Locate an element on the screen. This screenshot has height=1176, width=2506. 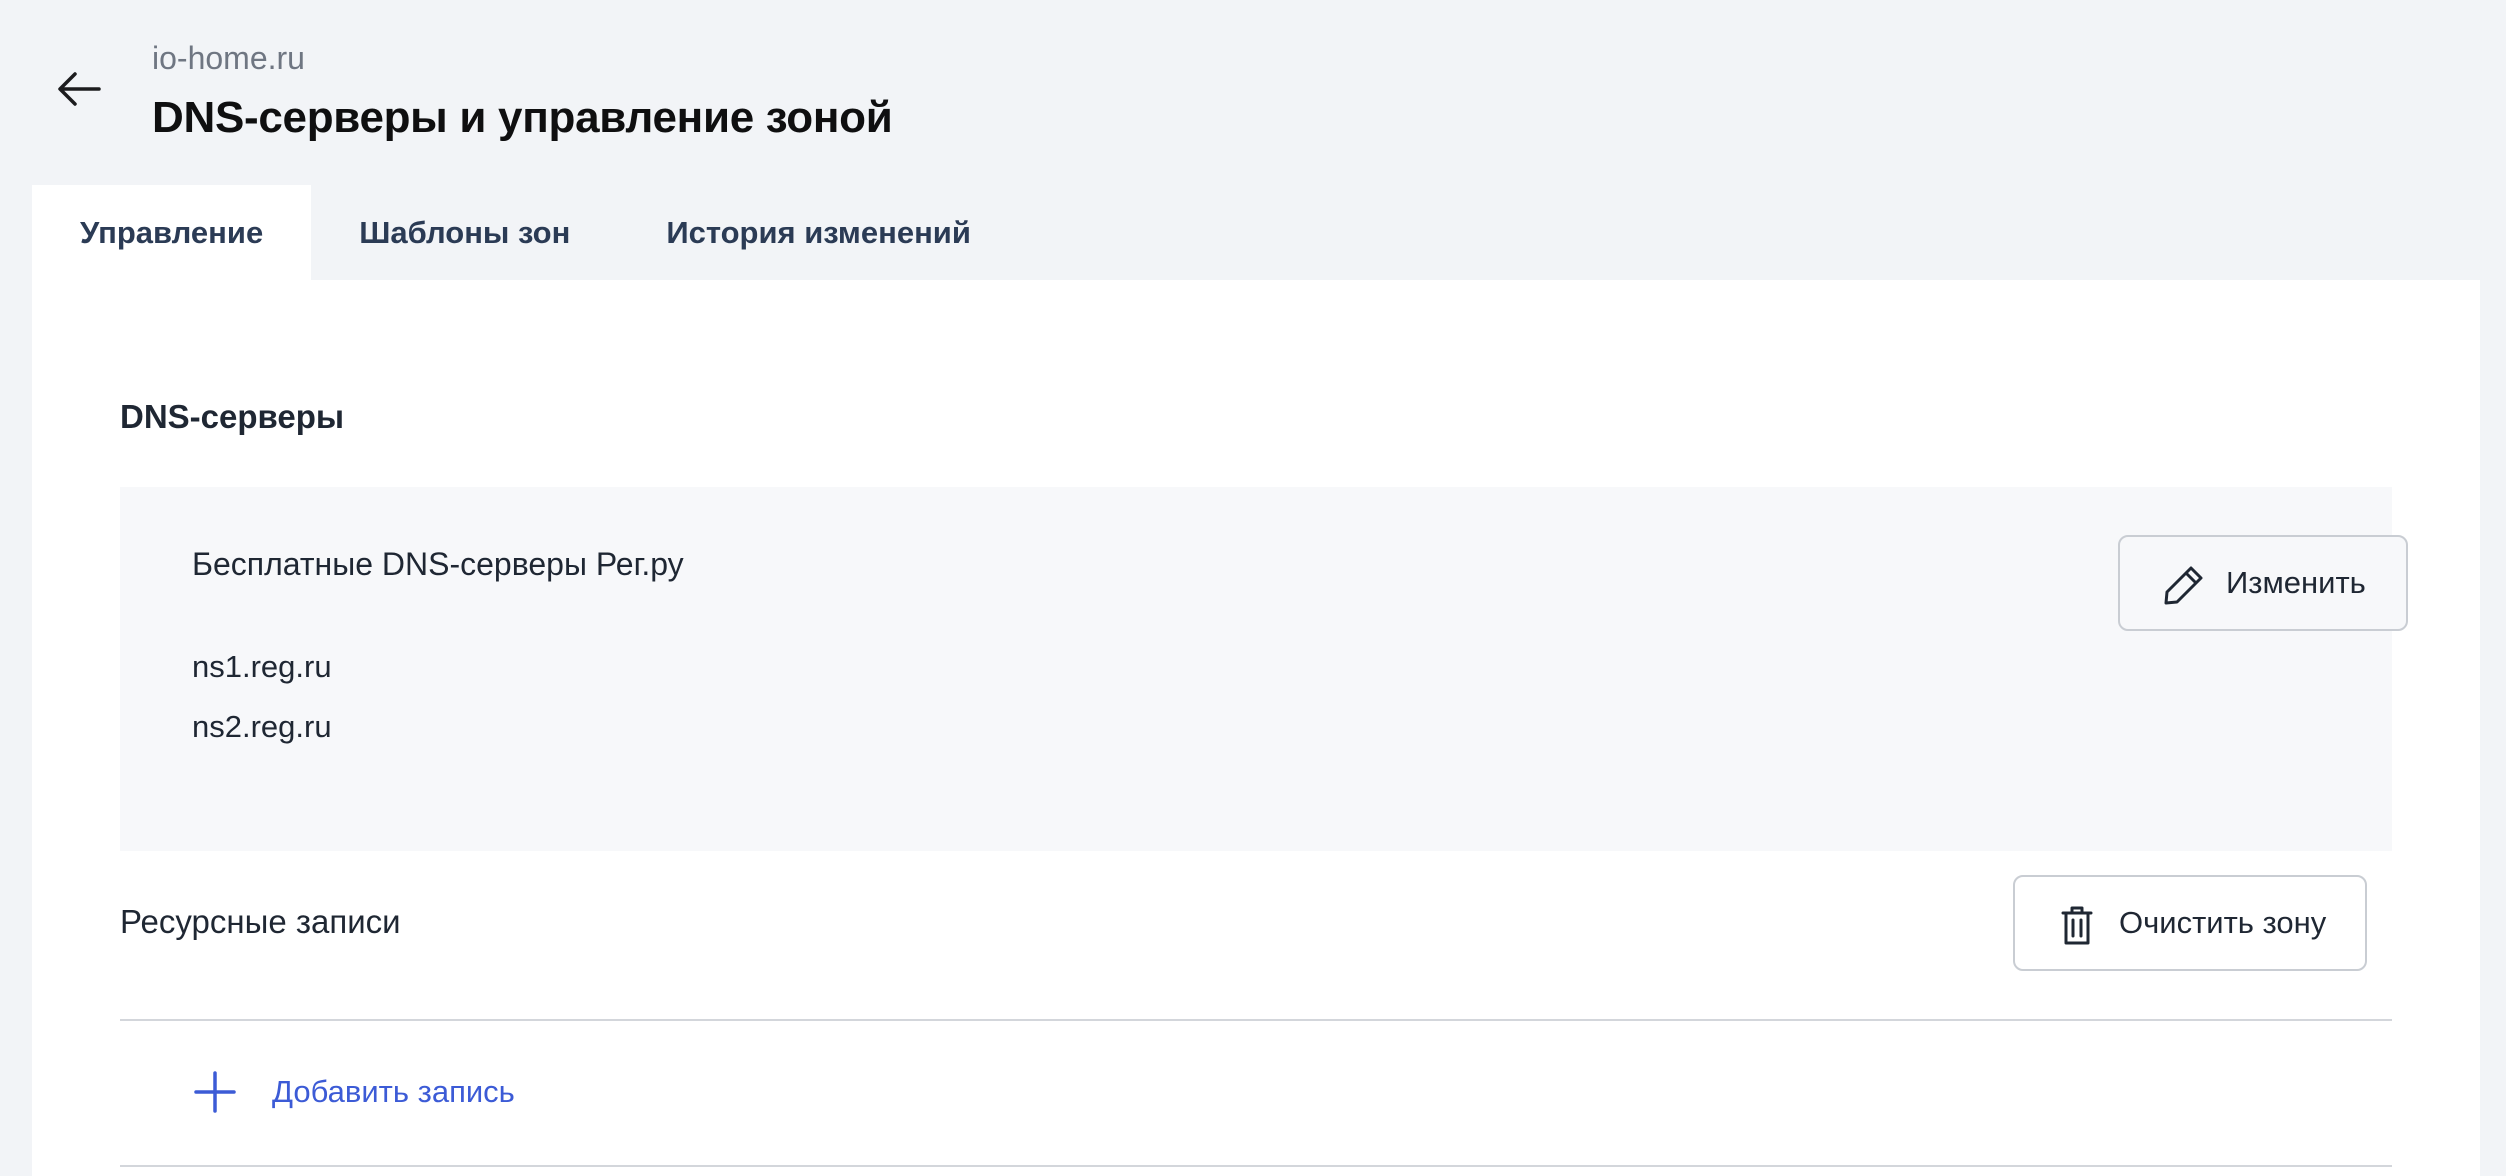
clear-zone-button-label: Очистить зону is located at coordinates (2223, 922).